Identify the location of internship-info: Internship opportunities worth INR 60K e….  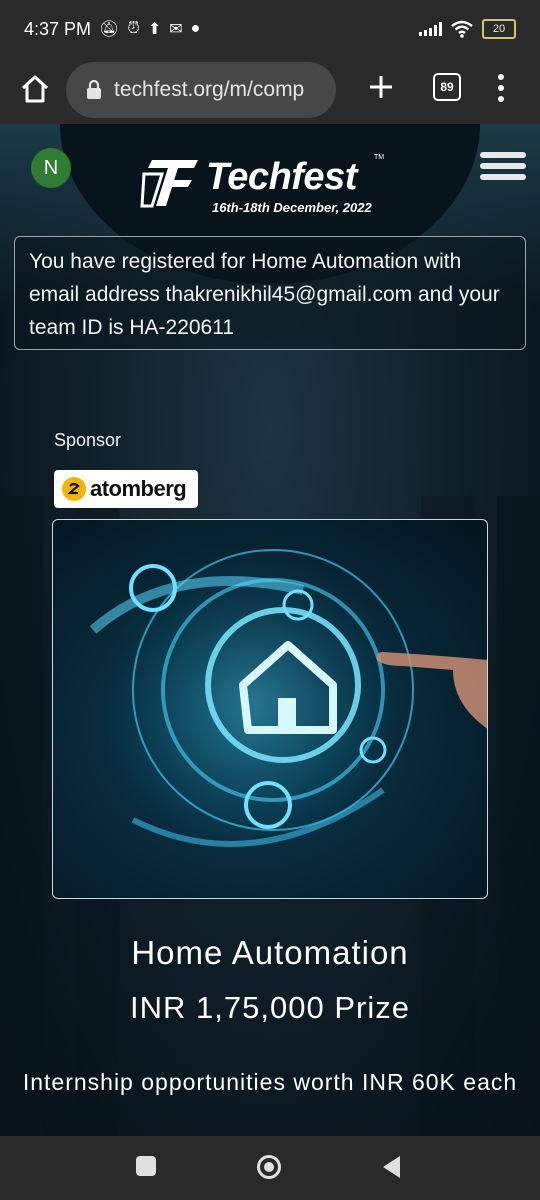
(270, 1082).